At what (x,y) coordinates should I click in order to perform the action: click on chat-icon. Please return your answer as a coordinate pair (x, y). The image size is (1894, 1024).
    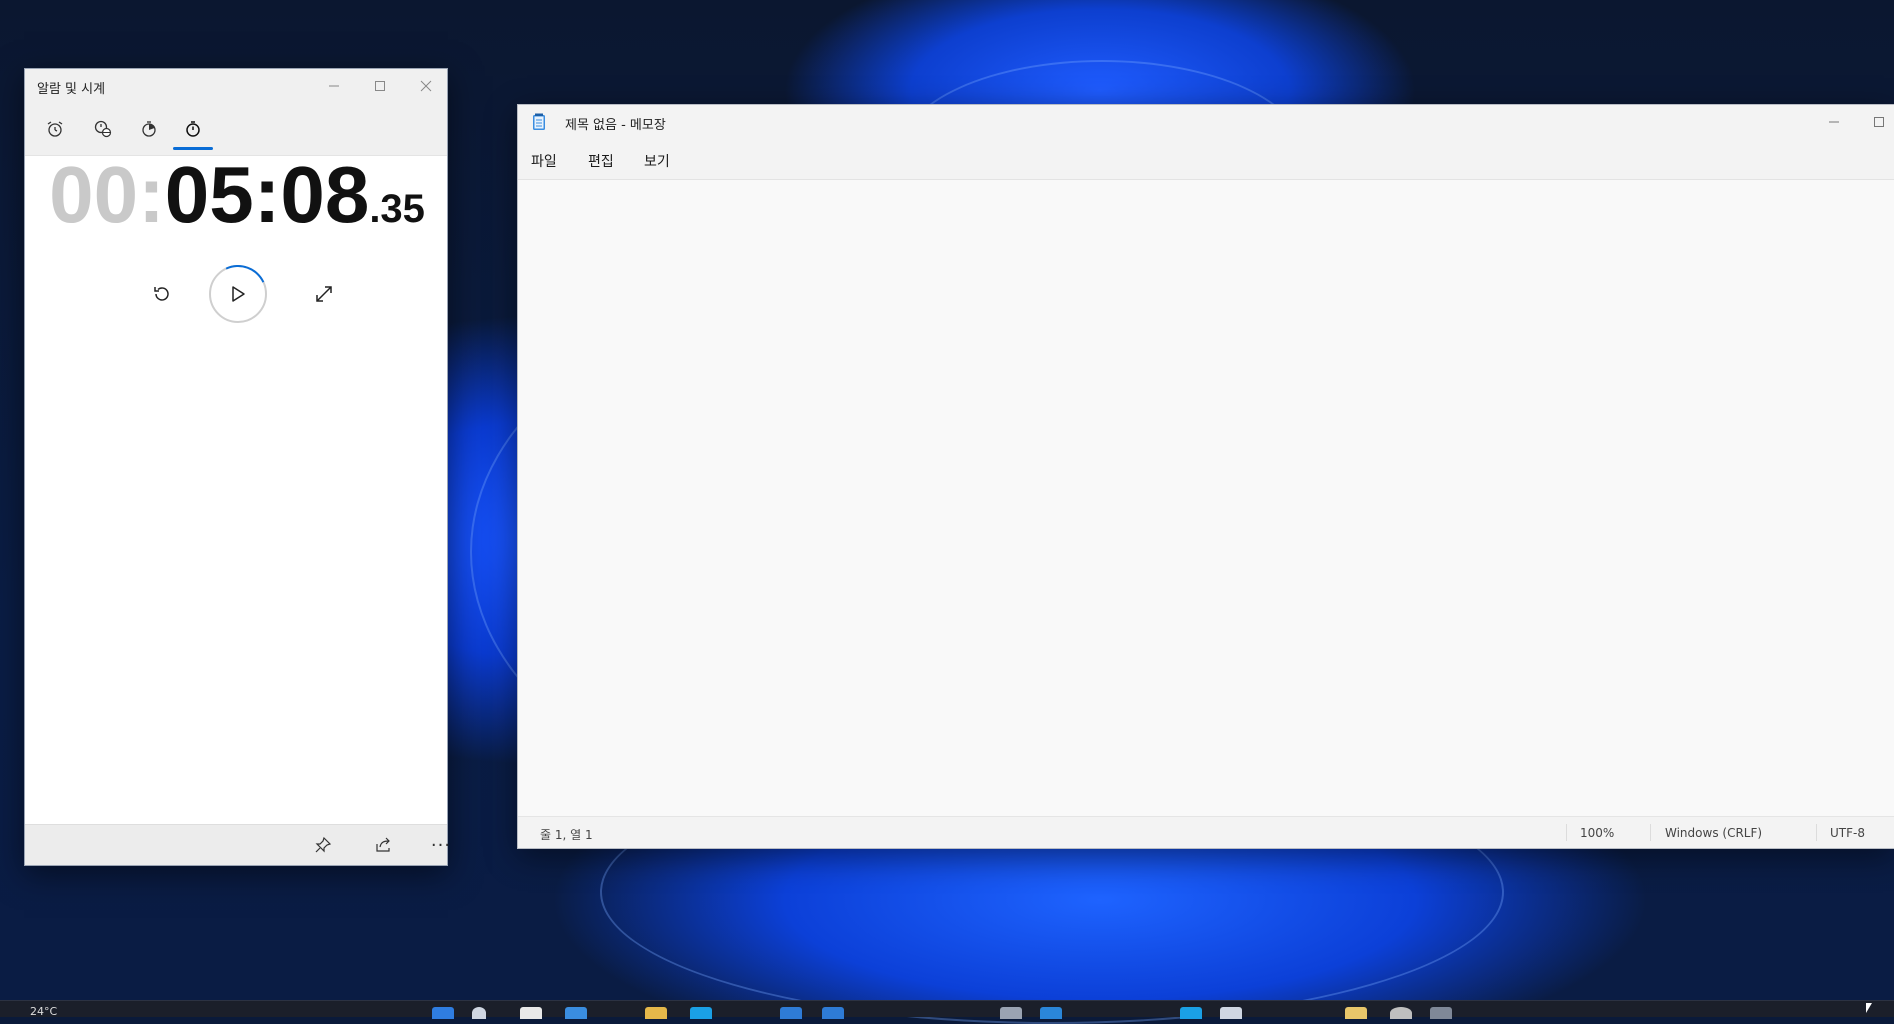
    Looking at the image, I should click on (576, 1013).